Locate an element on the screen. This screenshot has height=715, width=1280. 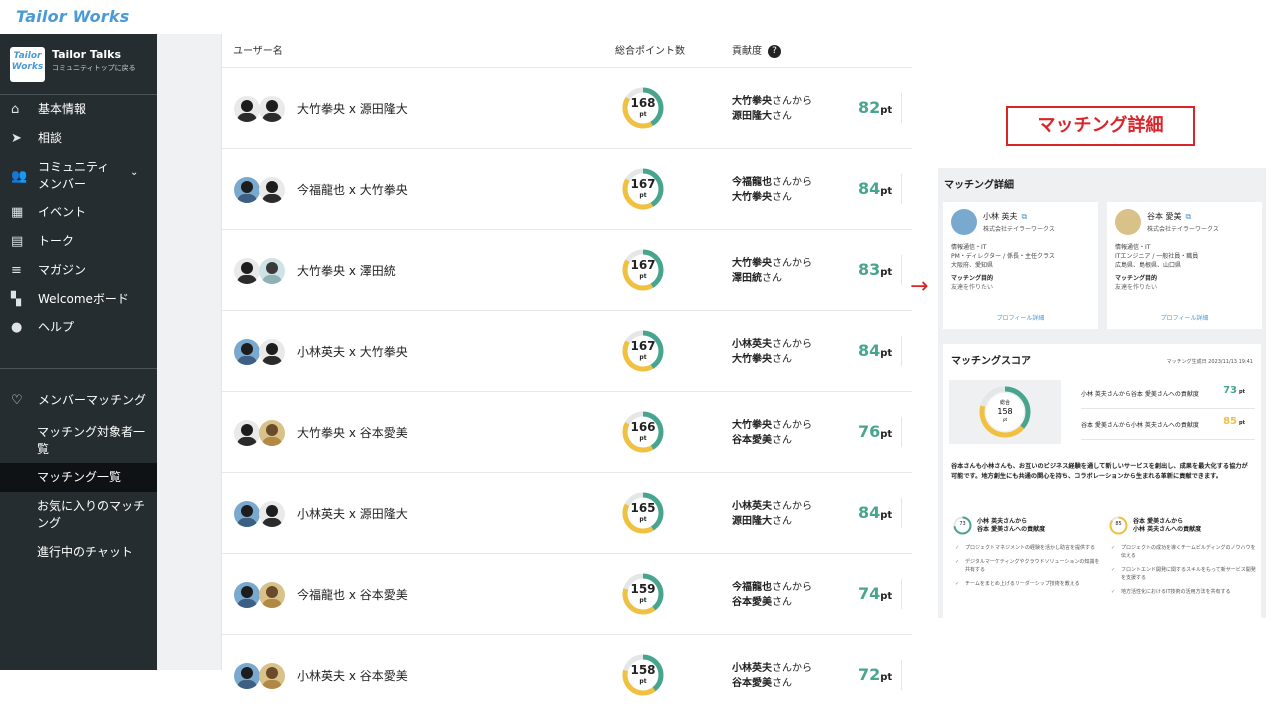
table-row: 今福龍也 x 大竹拳央 167 pt 今福龍也さんから 大竹拳央さん 84pt is located at coordinates (567, 188).